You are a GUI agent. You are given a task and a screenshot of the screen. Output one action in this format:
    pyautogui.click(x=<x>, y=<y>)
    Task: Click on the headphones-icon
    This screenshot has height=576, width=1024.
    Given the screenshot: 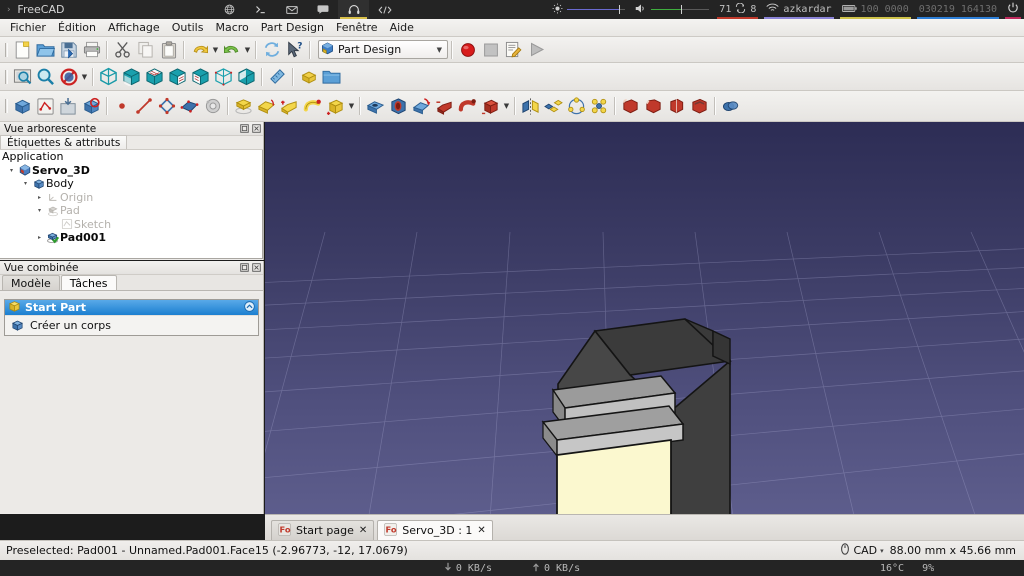 What is the action you would take?
    pyautogui.click(x=353, y=9)
    